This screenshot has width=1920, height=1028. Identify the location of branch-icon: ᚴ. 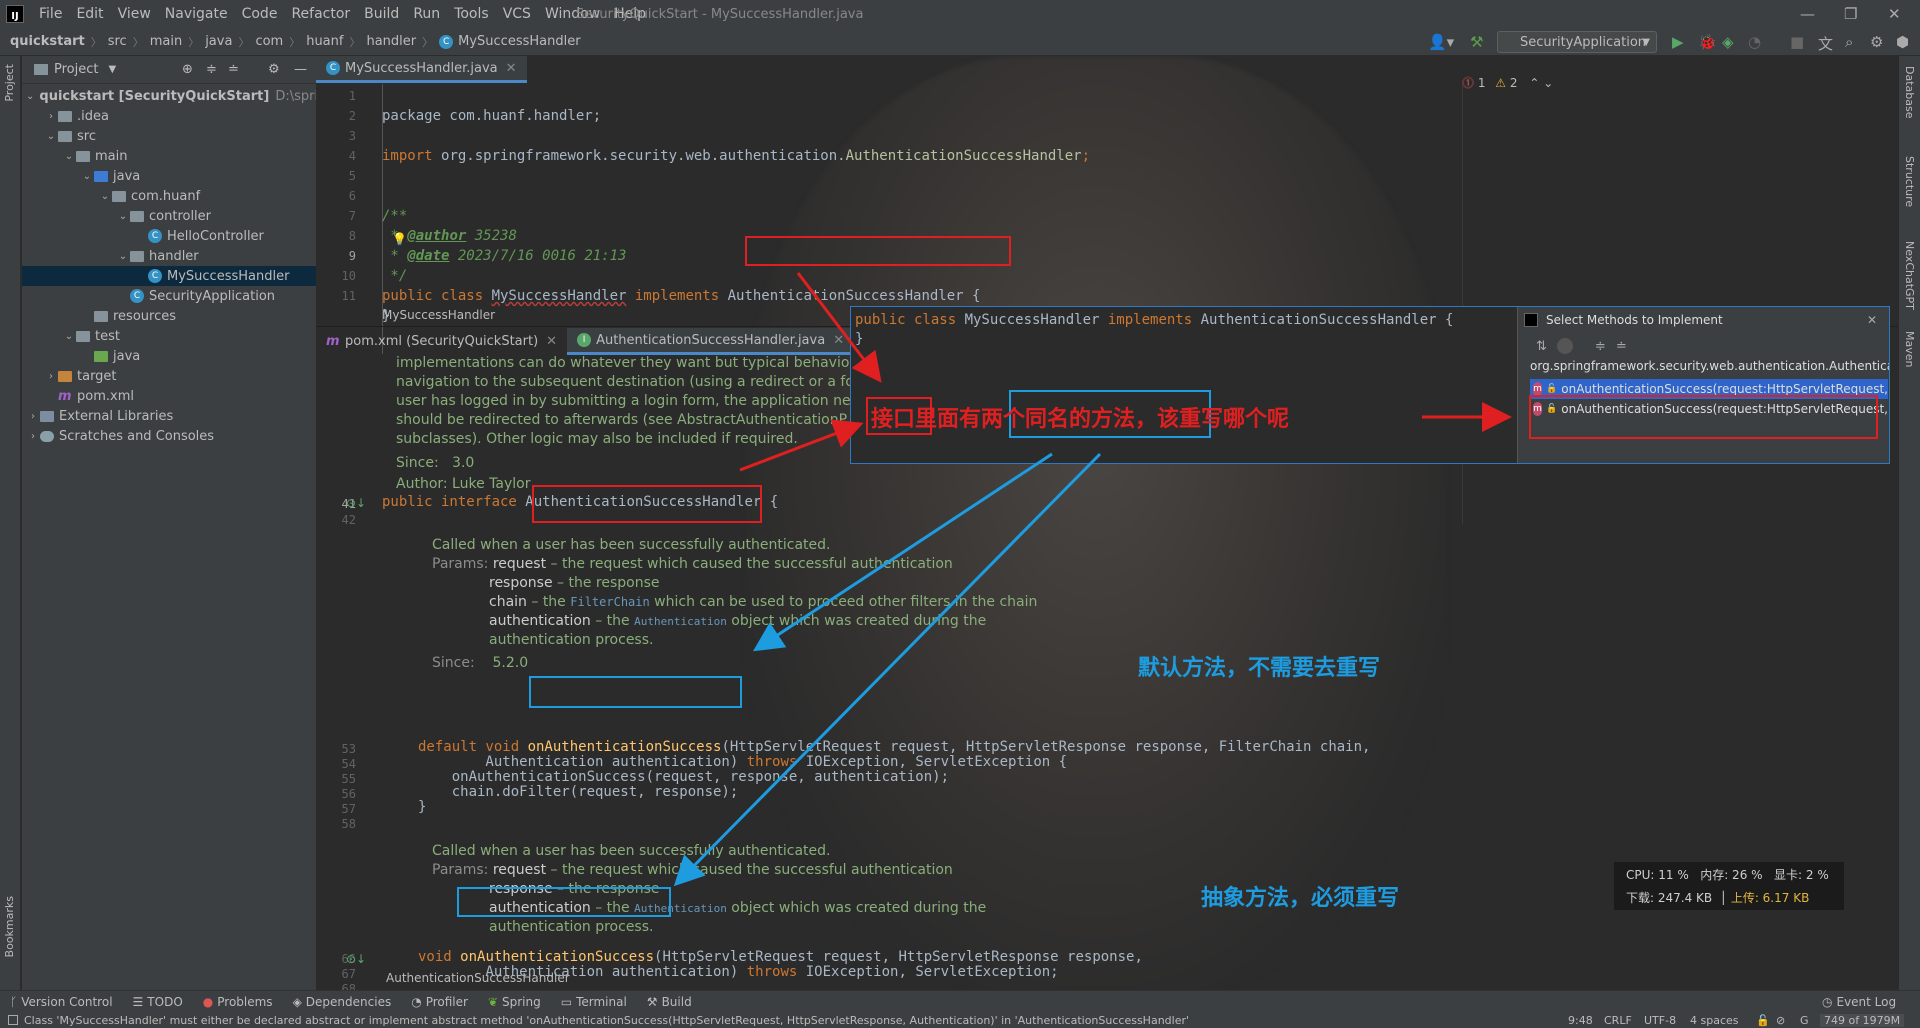
(14, 1001).